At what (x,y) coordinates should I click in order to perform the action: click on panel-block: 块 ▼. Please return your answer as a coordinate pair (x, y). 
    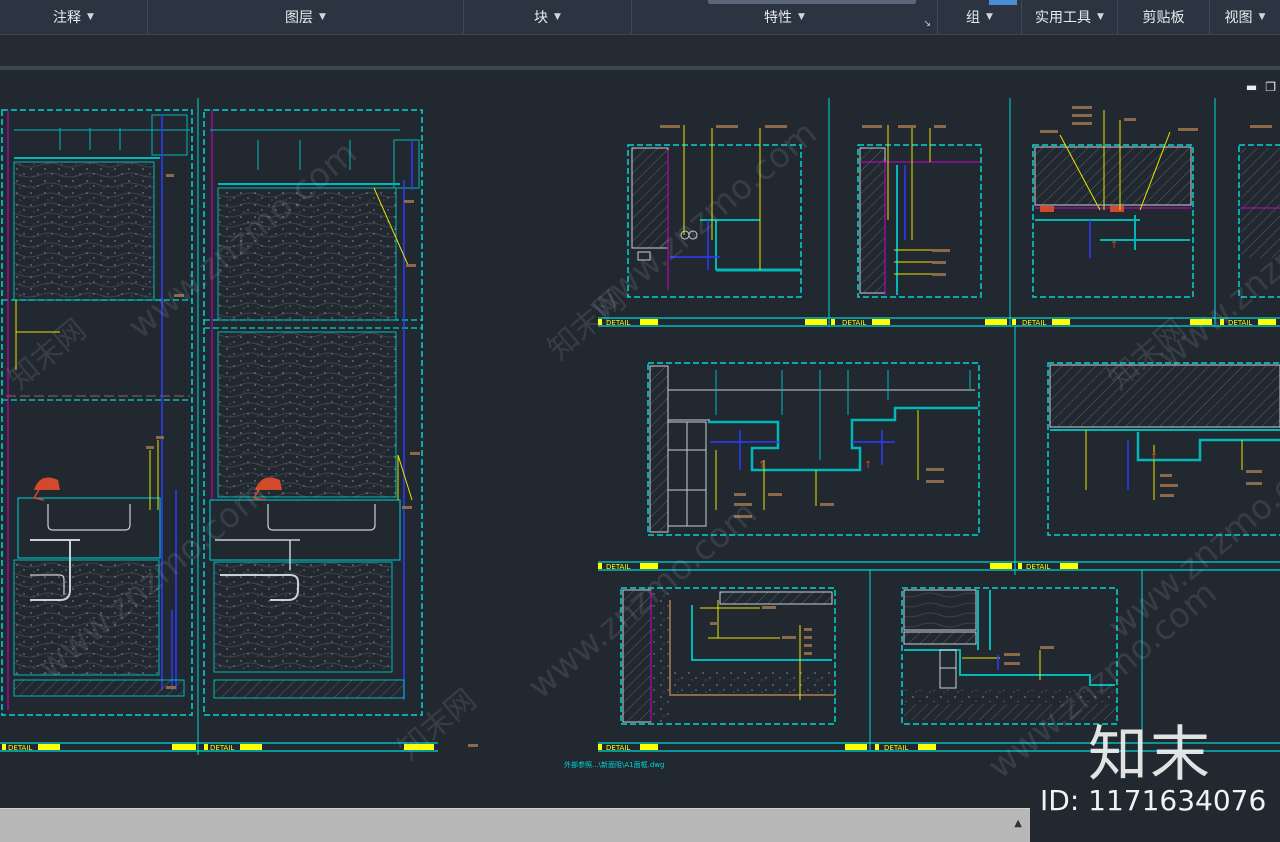
    Looking at the image, I should click on (548, 17).